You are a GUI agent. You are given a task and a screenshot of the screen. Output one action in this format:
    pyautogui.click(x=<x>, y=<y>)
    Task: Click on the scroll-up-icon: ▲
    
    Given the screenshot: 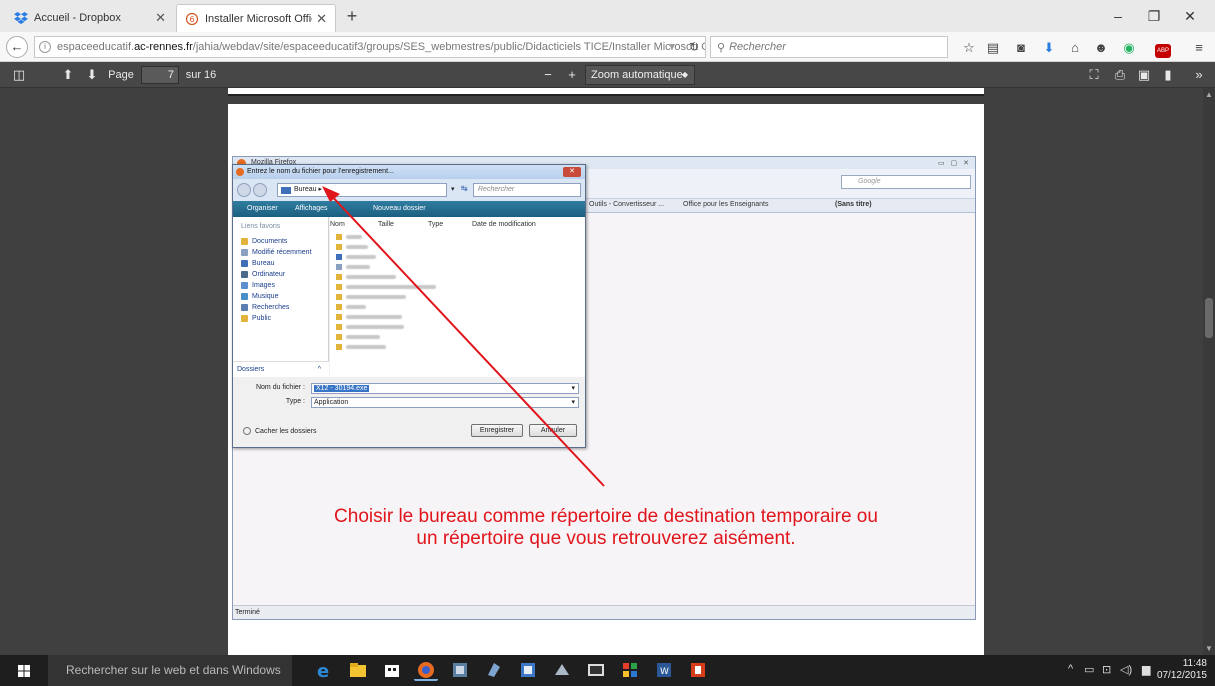 What is the action you would take?
    pyautogui.click(x=1209, y=94)
    